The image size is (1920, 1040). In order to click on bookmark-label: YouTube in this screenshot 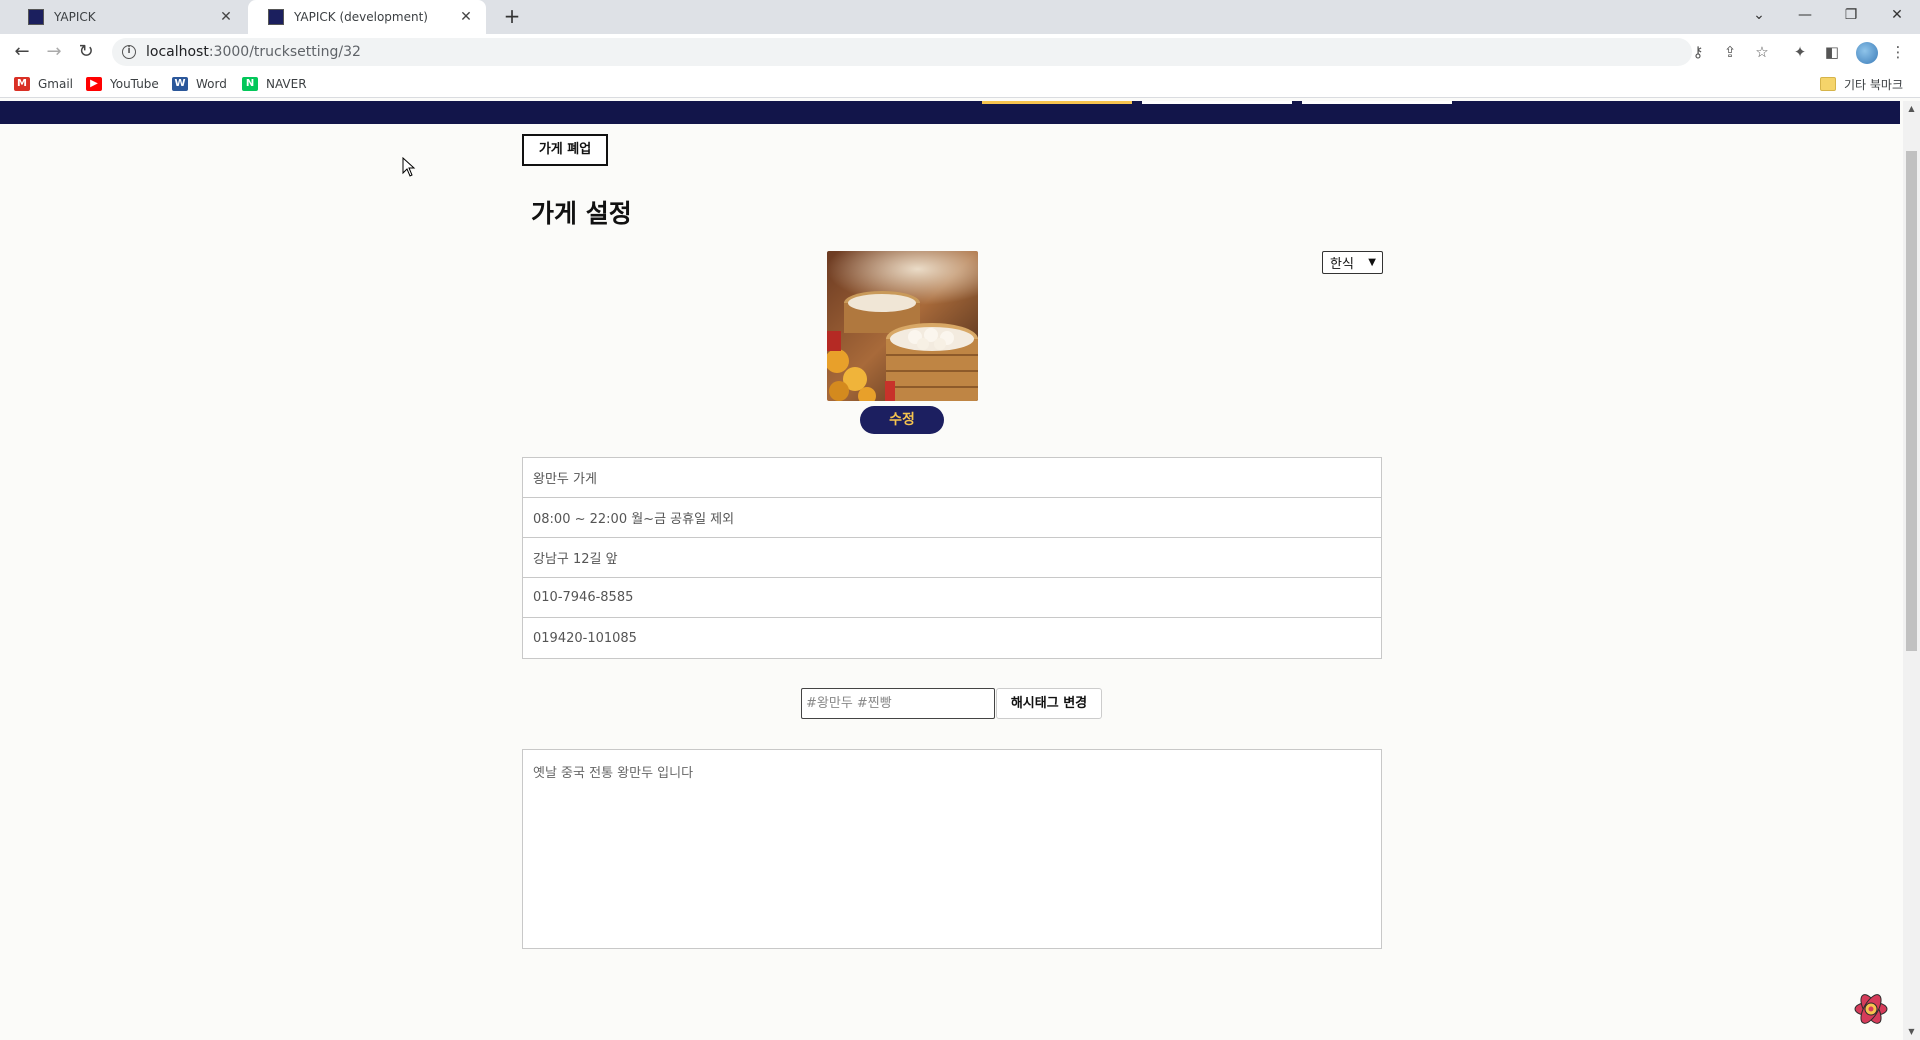, I will do `click(134, 84)`.